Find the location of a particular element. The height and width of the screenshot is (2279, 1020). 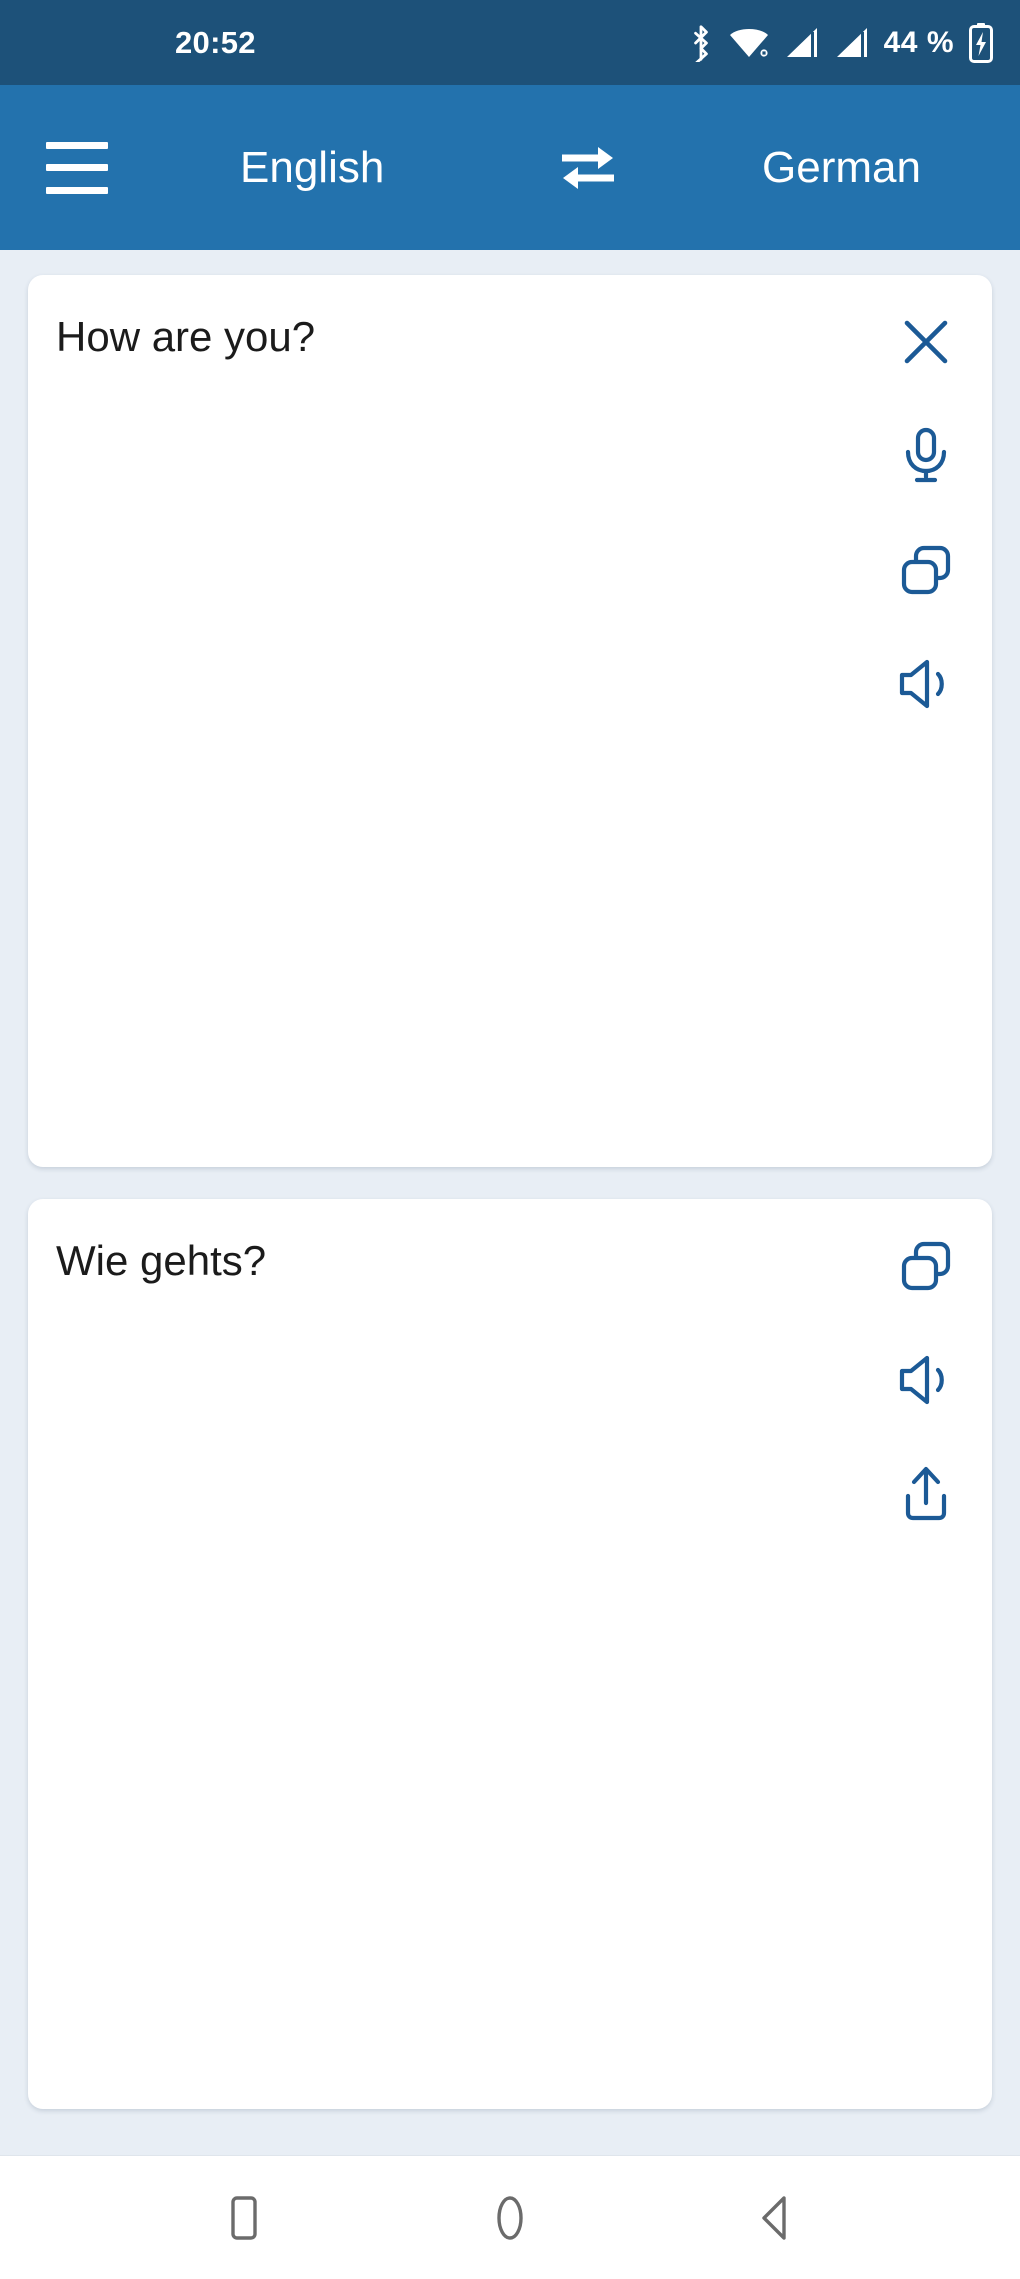

status-icons: 44 % is located at coordinates (841, 42).